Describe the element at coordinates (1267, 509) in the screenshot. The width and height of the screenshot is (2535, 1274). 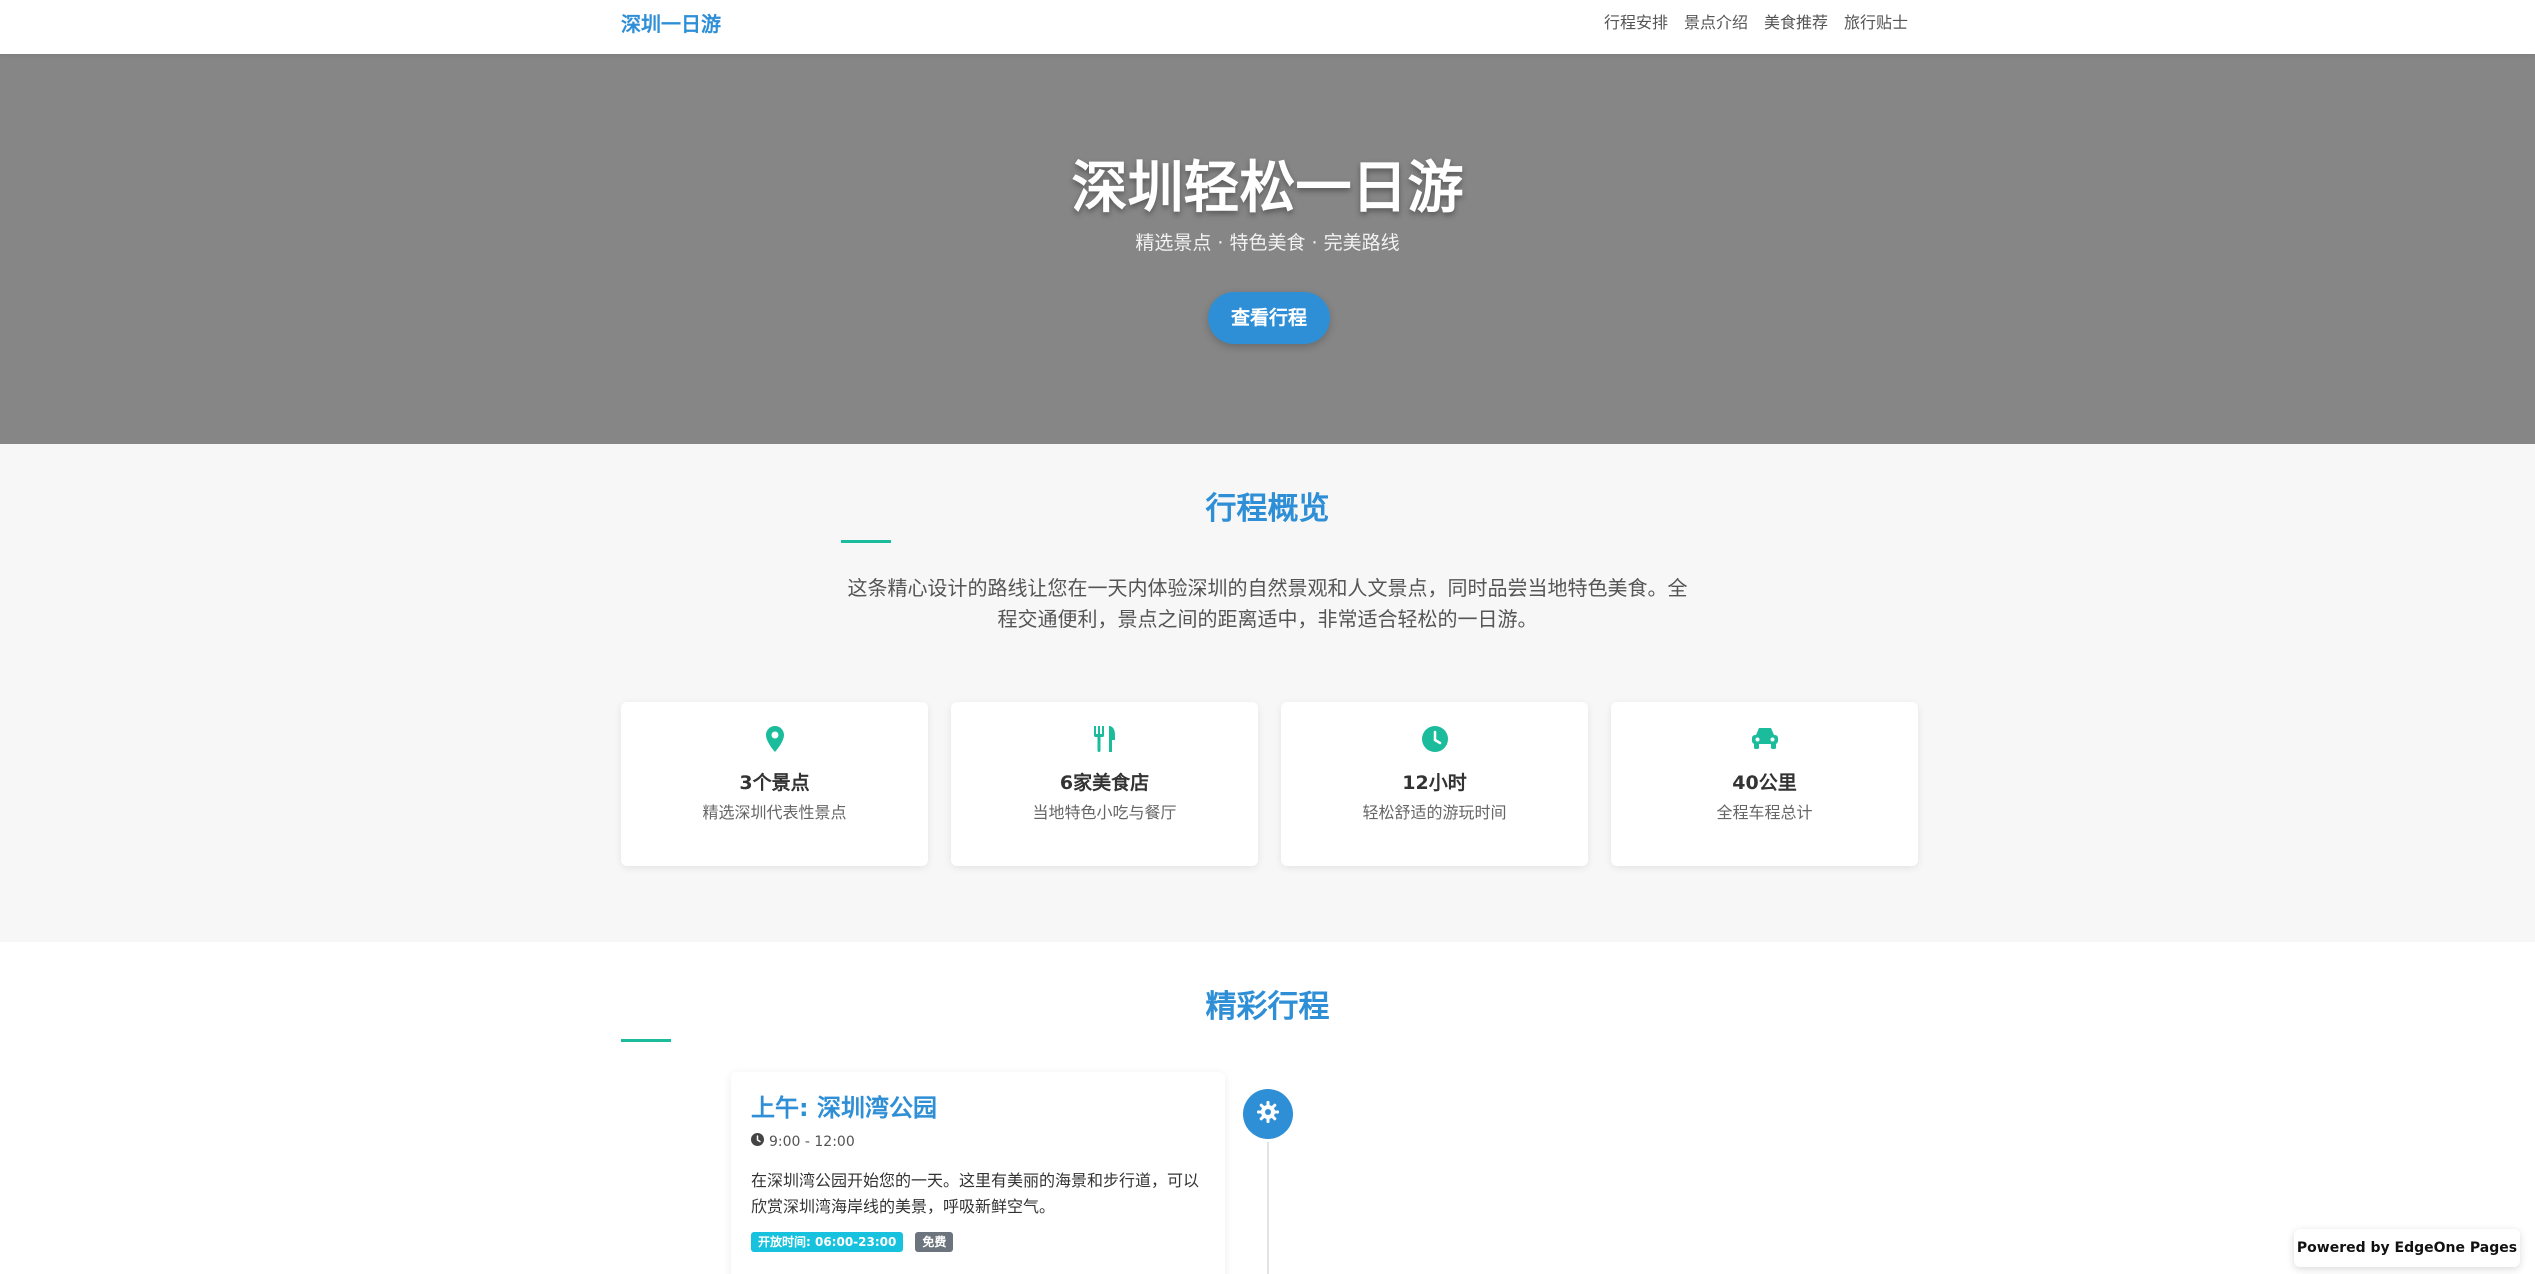
I see `overview-title: 行程概览` at that location.